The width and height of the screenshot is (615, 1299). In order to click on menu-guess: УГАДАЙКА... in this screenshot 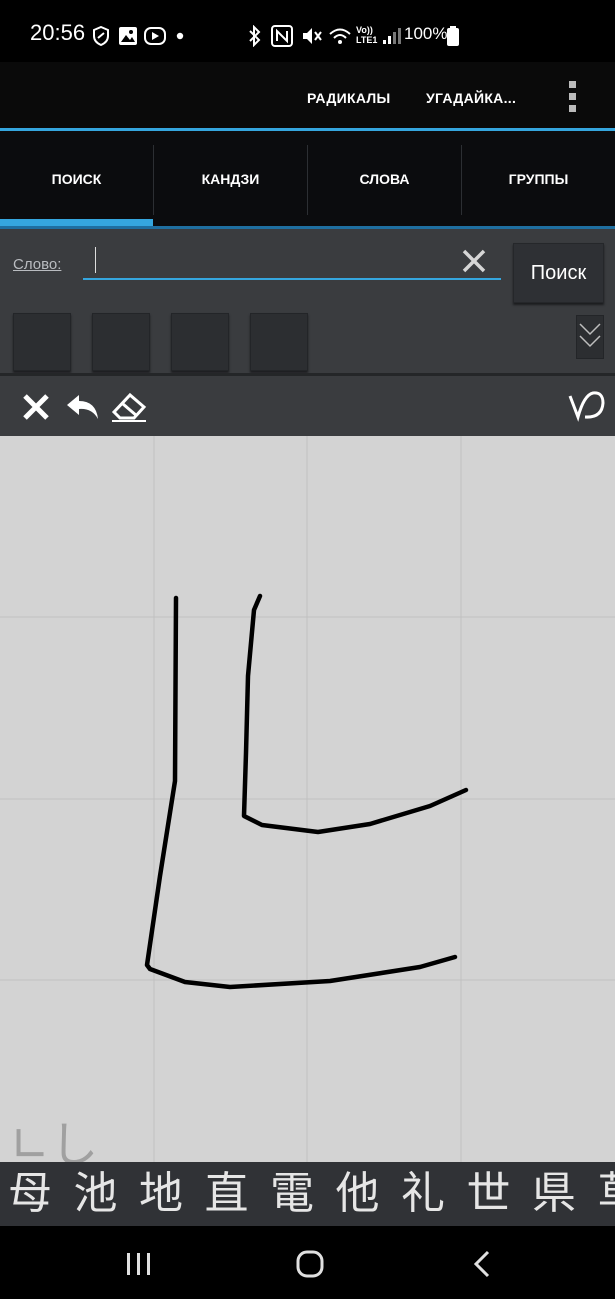, I will do `click(471, 98)`.